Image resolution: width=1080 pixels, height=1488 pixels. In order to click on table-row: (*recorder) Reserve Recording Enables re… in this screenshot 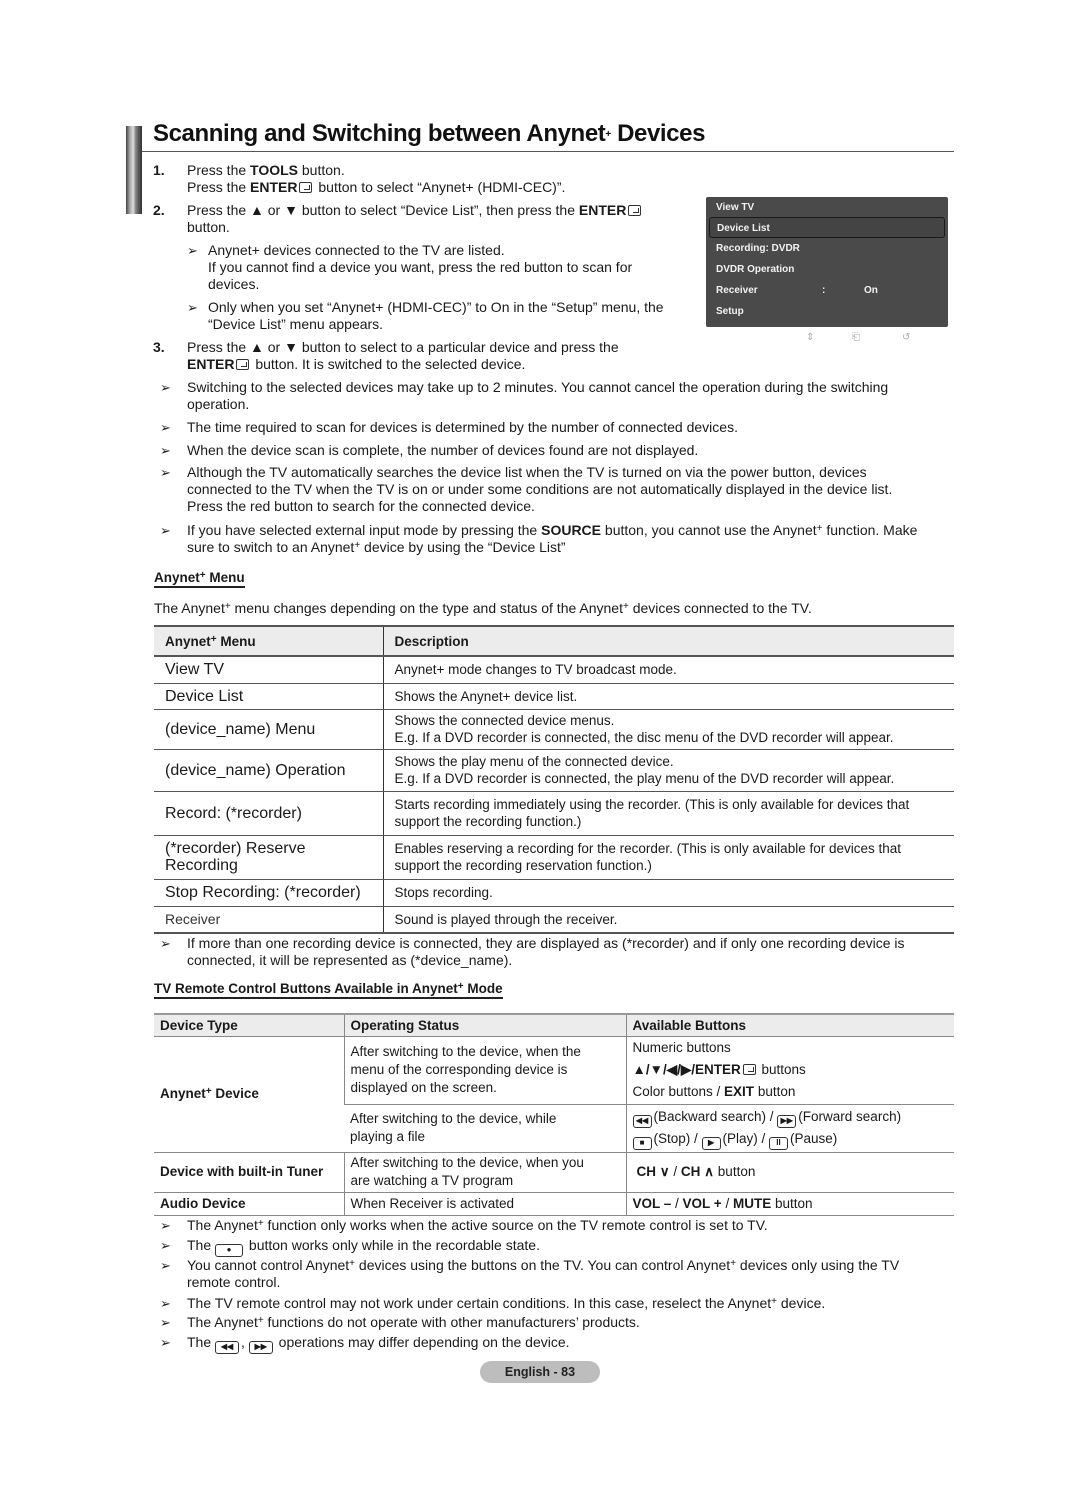, I will do `click(554, 857)`.